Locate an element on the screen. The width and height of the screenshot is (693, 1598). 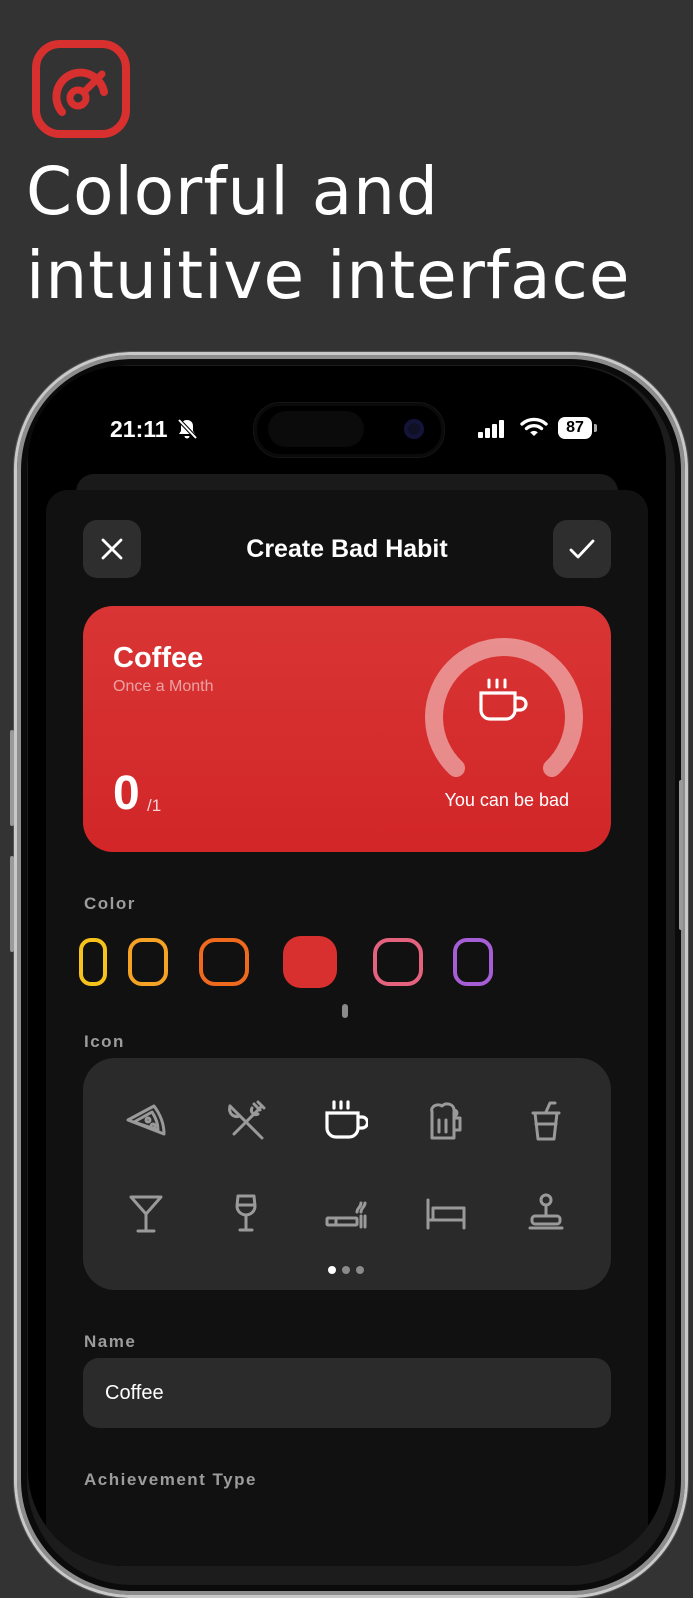
bell-slash-icon is located at coordinates (187, 429).